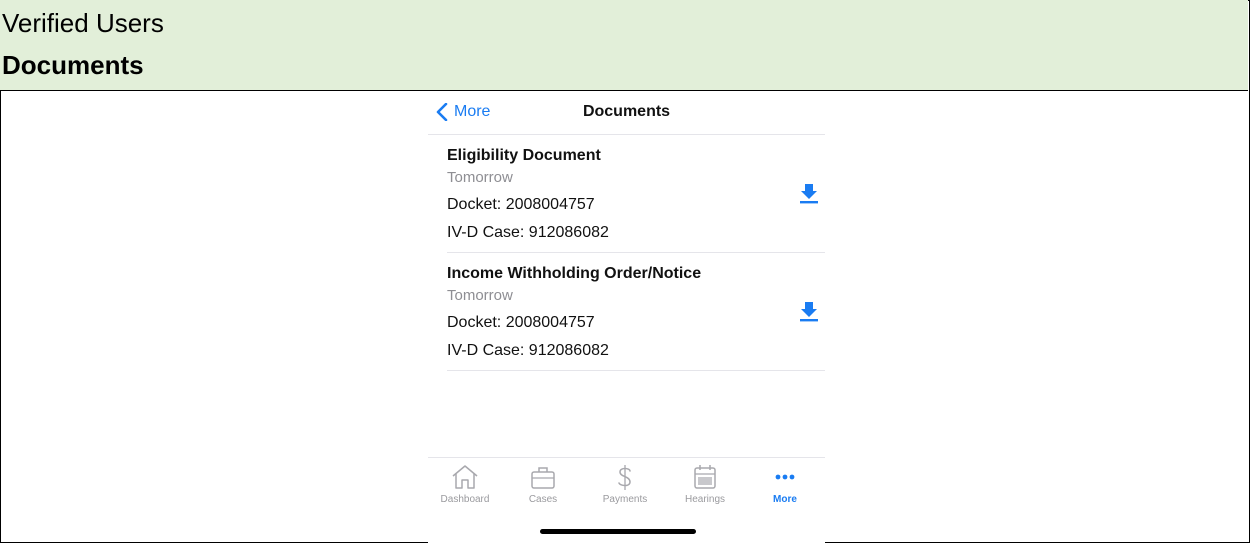 This screenshot has width=1250, height=543. I want to click on document-title: Eligibility Document, so click(524, 155).